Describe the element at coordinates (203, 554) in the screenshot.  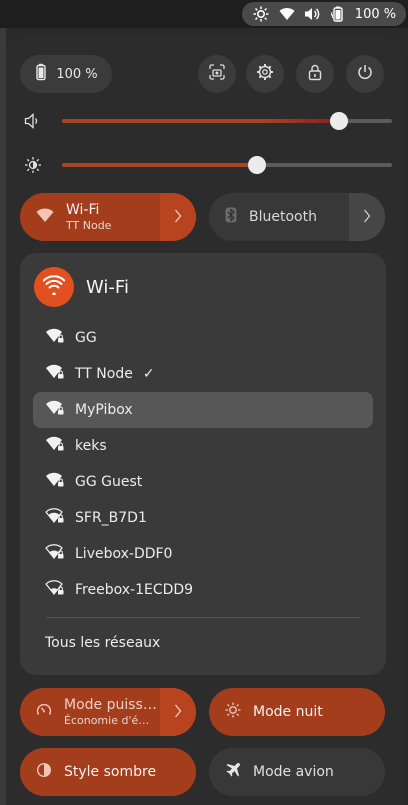
I see `network-item: Livebox-DDF0` at that location.